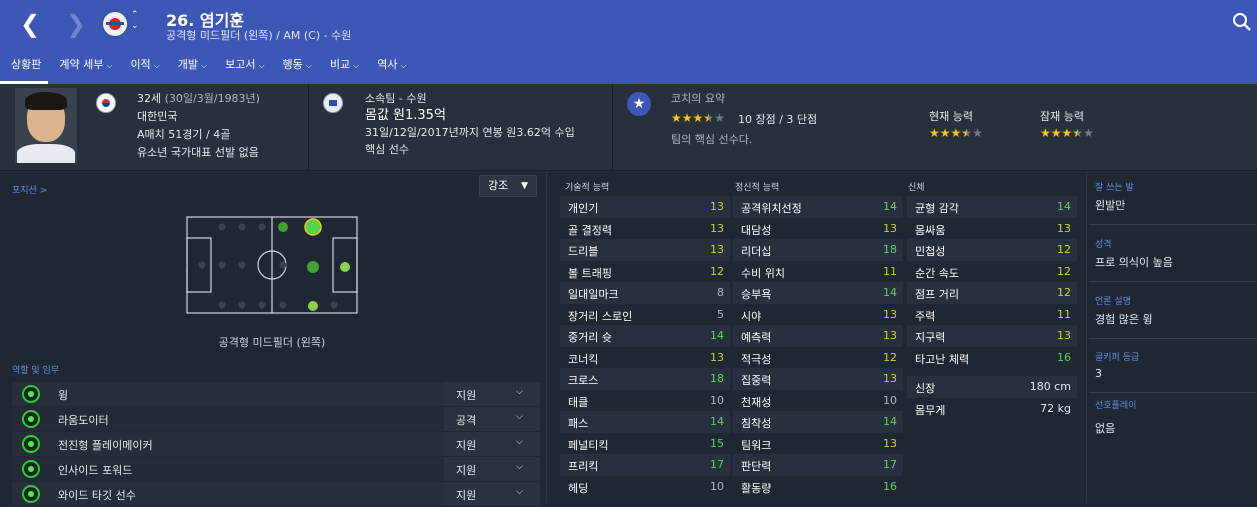 This screenshot has width=1257, height=507. What do you see at coordinates (818, 358) in the screenshot?
I see `attribute-row: 적극성 12` at bounding box center [818, 358].